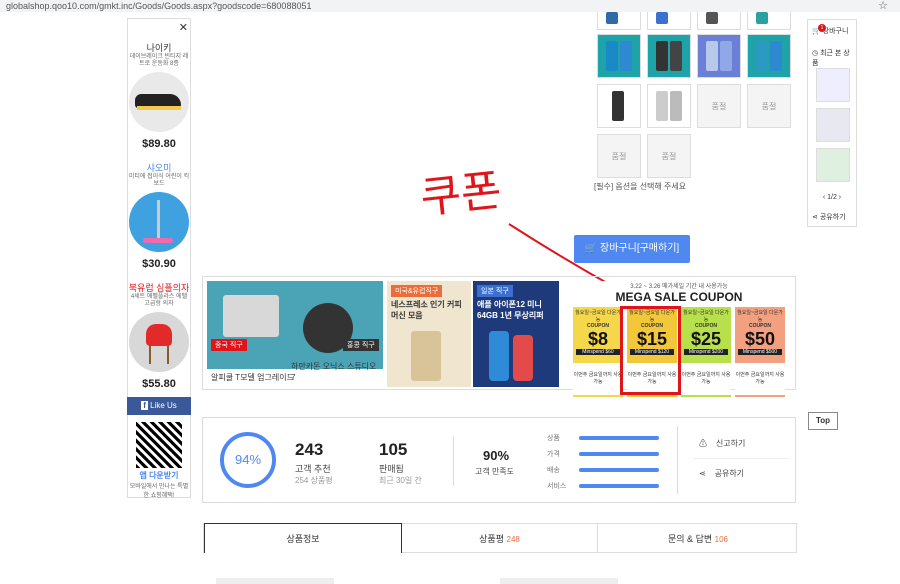 This screenshot has height=584, width=900. I want to click on tab-product-info: 상품정보, so click(303, 538).